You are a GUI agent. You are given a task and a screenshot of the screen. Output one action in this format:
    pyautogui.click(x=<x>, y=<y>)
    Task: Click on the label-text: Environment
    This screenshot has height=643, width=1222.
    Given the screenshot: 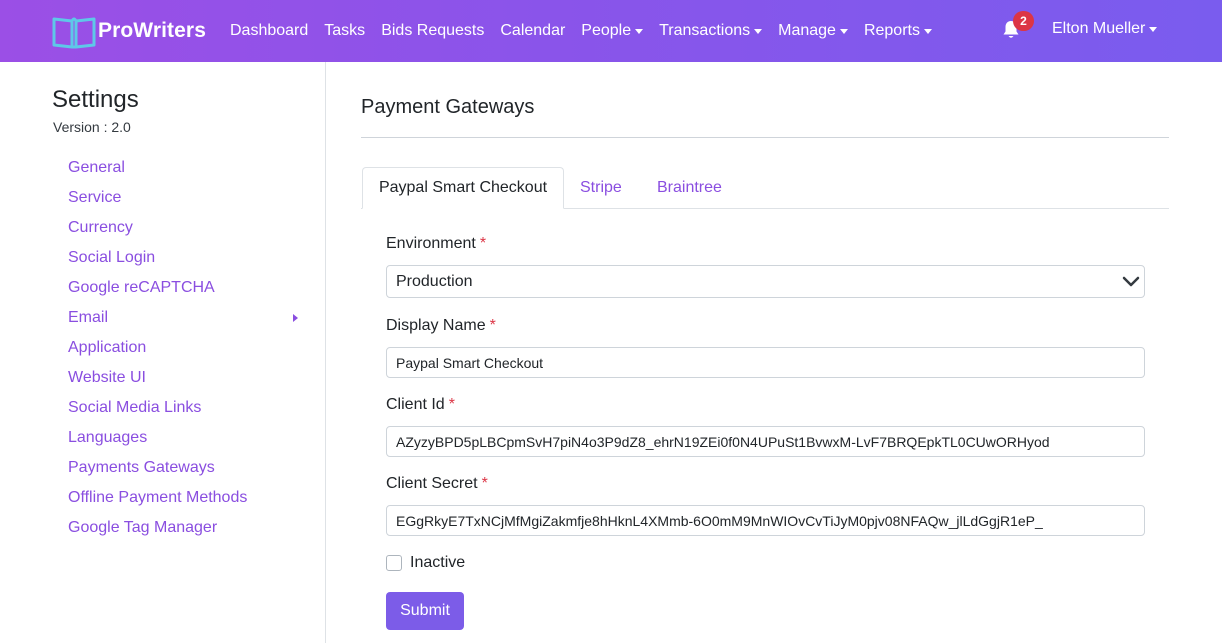 What is the action you would take?
    pyautogui.click(x=431, y=243)
    